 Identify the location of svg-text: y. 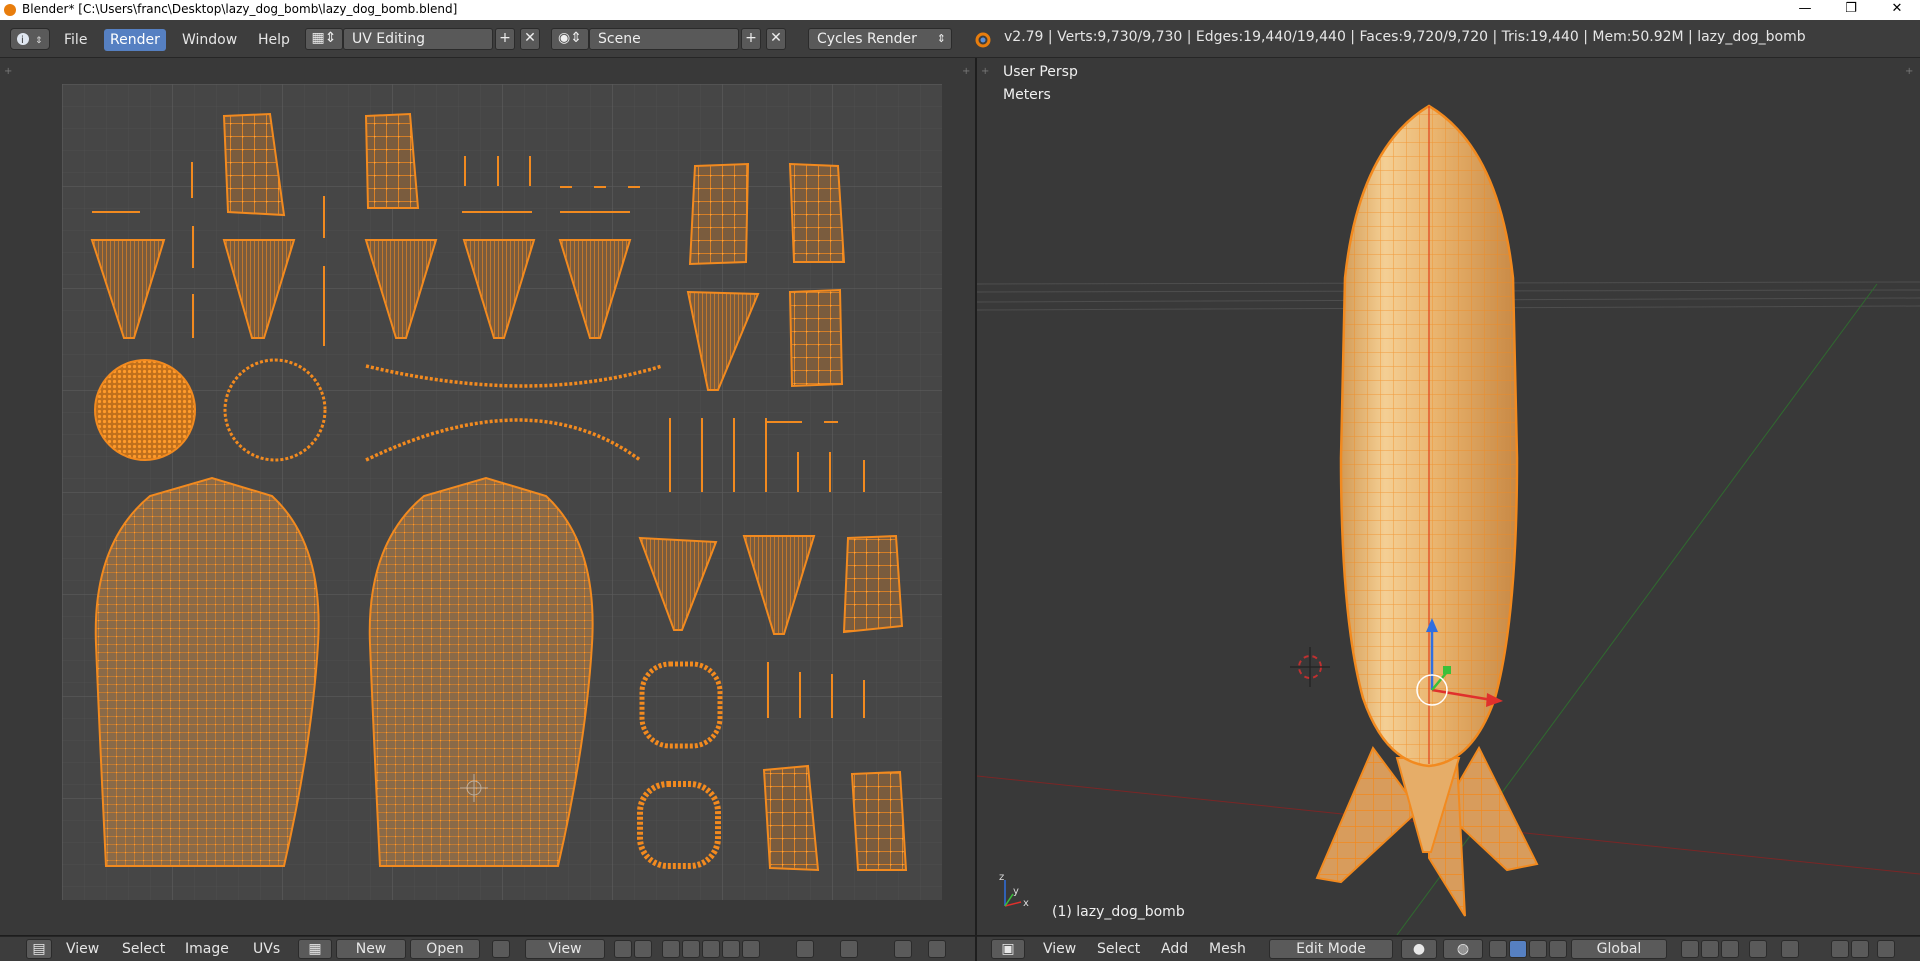
(1016, 891).